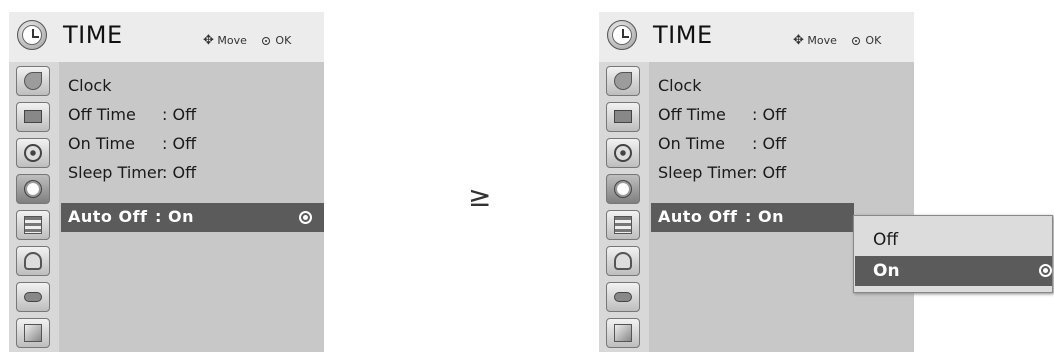 This screenshot has width=1054, height=352. What do you see at coordinates (480, 196) in the screenshot?
I see `next-step-arrow-icon: ≥` at bounding box center [480, 196].